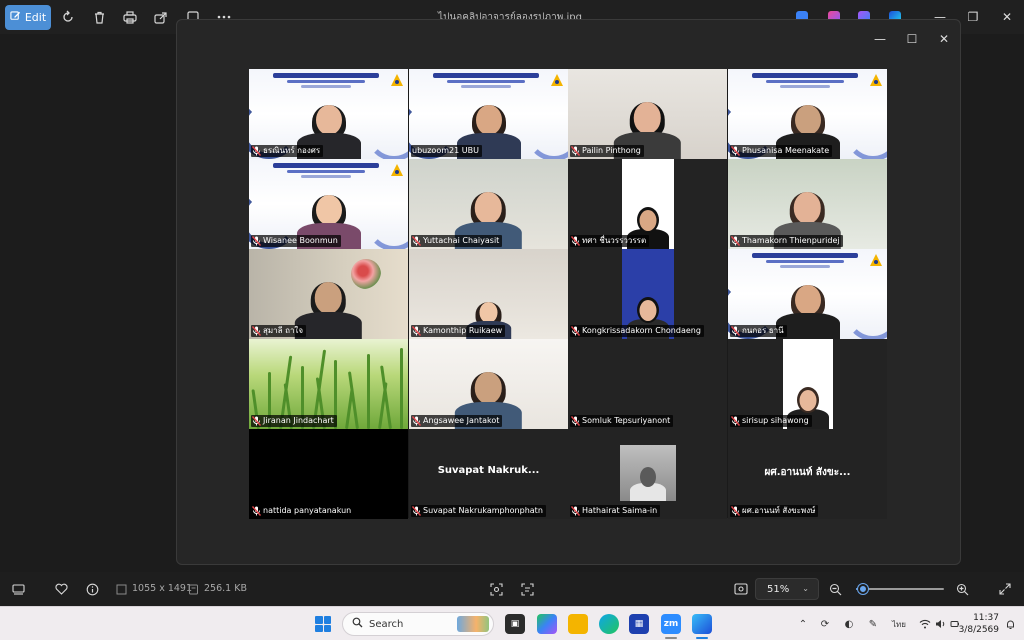 Image resolution: width=1024 pixels, height=640 pixels. Describe the element at coordinates (977, 624) in the screenshot. I see `clock: 11:37 3/8/2569` at that location.